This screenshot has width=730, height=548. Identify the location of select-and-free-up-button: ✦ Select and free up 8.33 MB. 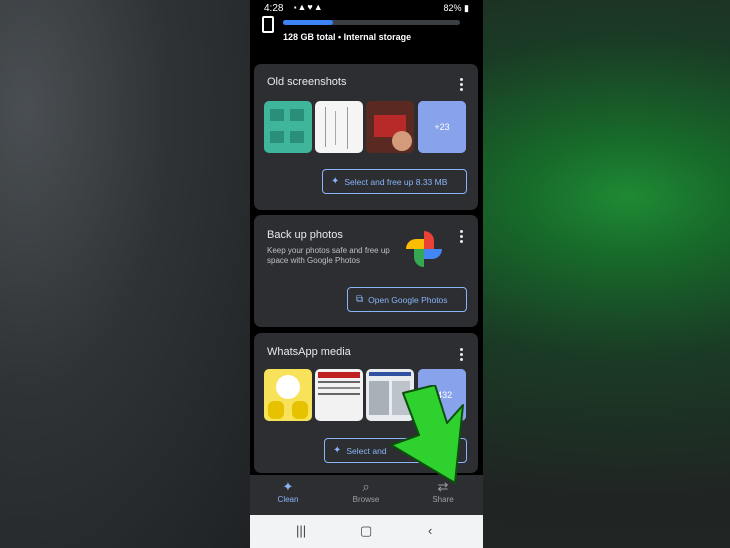
(394, 181).